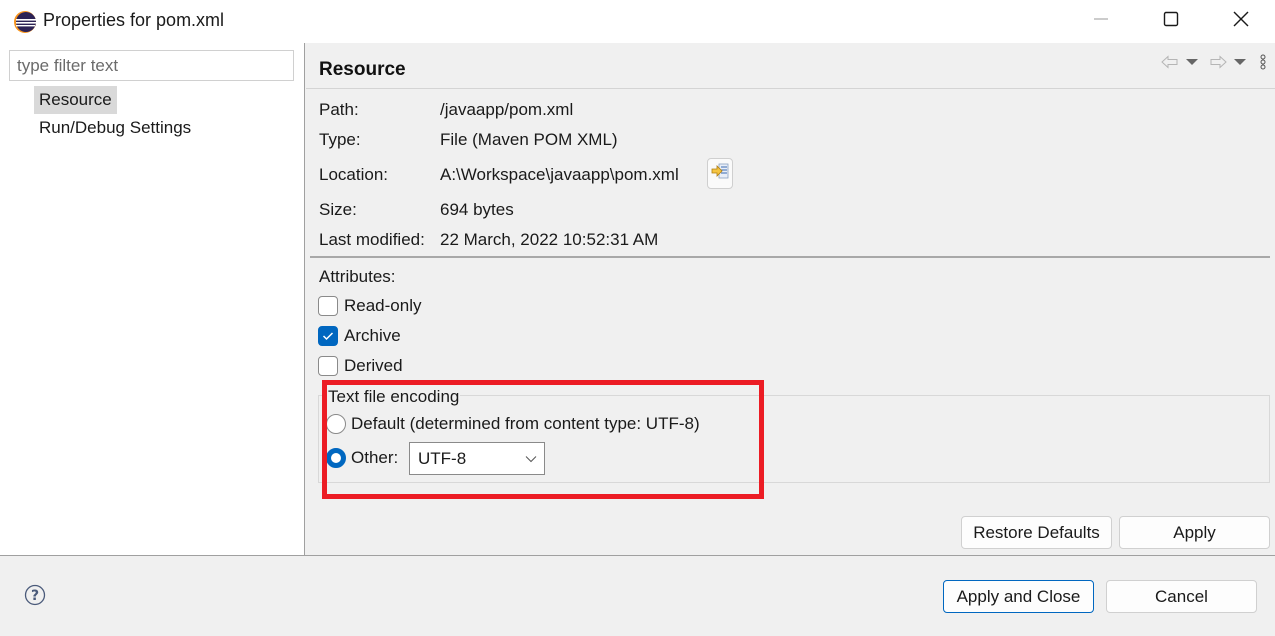 The height and width of the screenshot is (636, 1275). I want to click on cancel-button: Cancel, so click(1181, 596).